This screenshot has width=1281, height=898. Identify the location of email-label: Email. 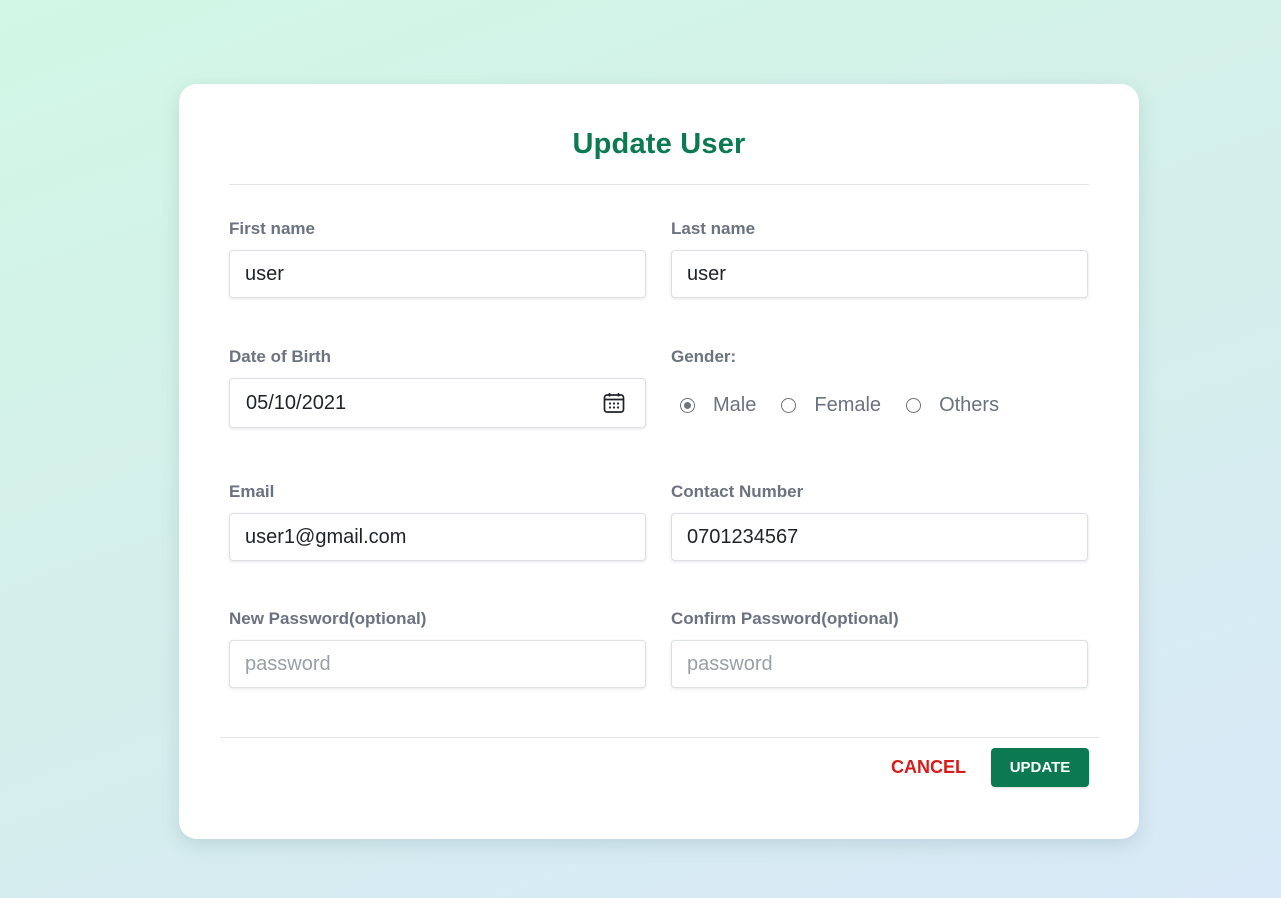
(252, 491).